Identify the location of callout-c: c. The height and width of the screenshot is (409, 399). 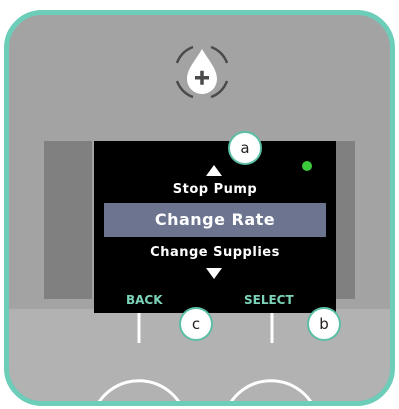
(196, 324).